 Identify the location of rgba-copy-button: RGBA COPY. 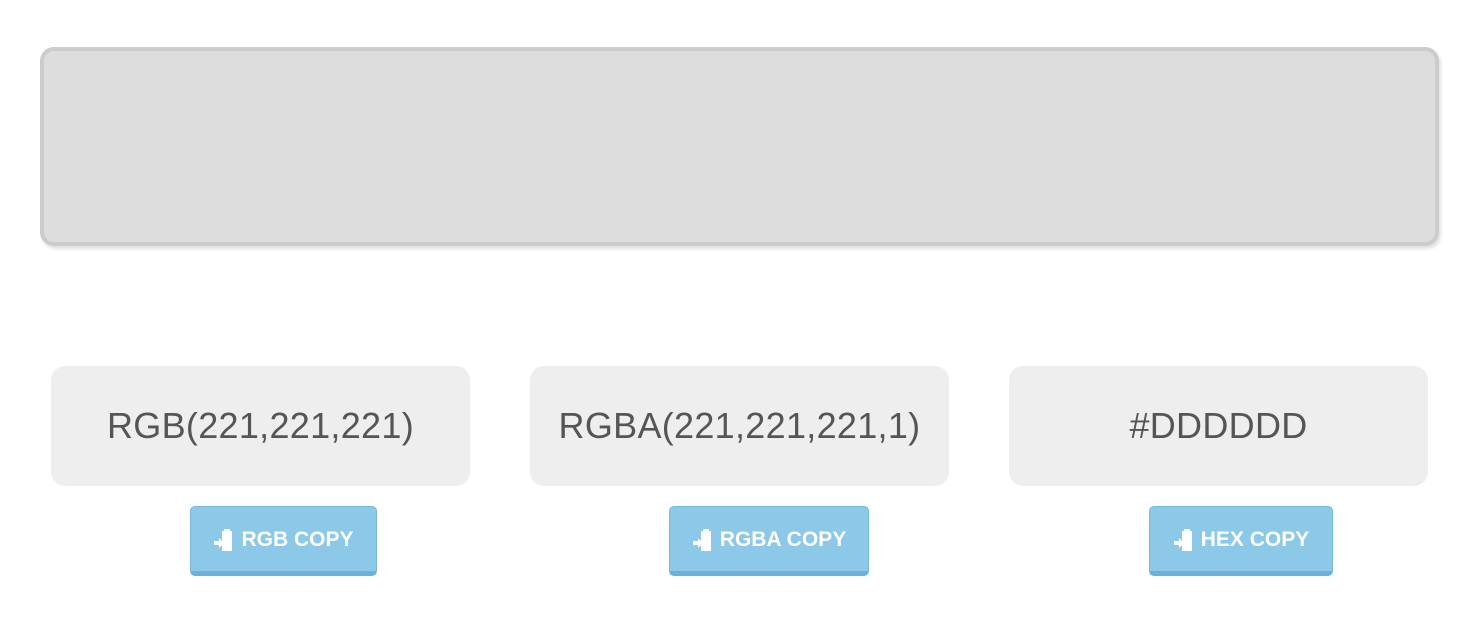
(769, 541).